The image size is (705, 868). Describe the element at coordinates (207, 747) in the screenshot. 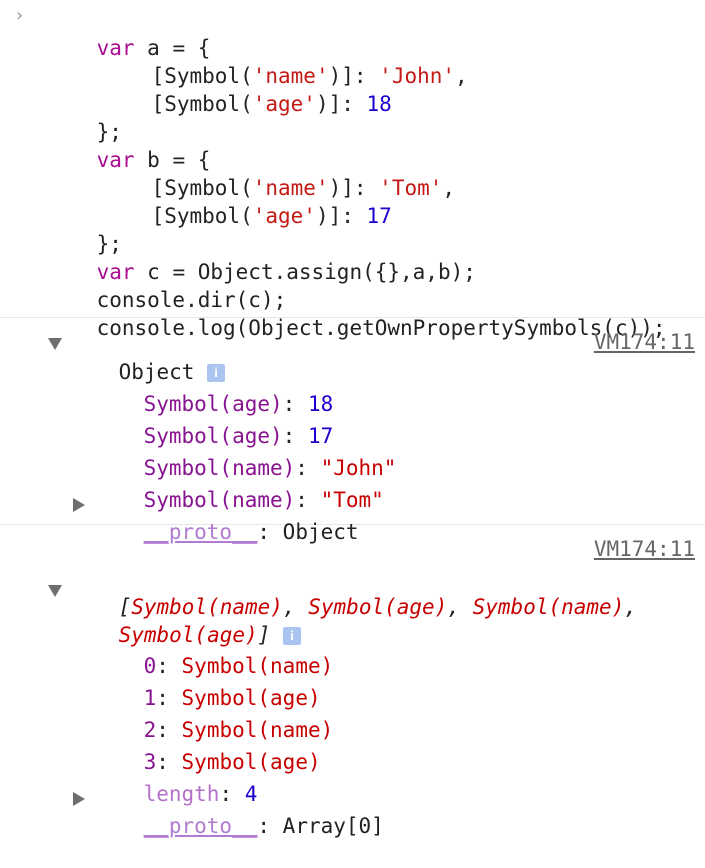

I see `array-item-row: 3: Symbol(age)` at that location.